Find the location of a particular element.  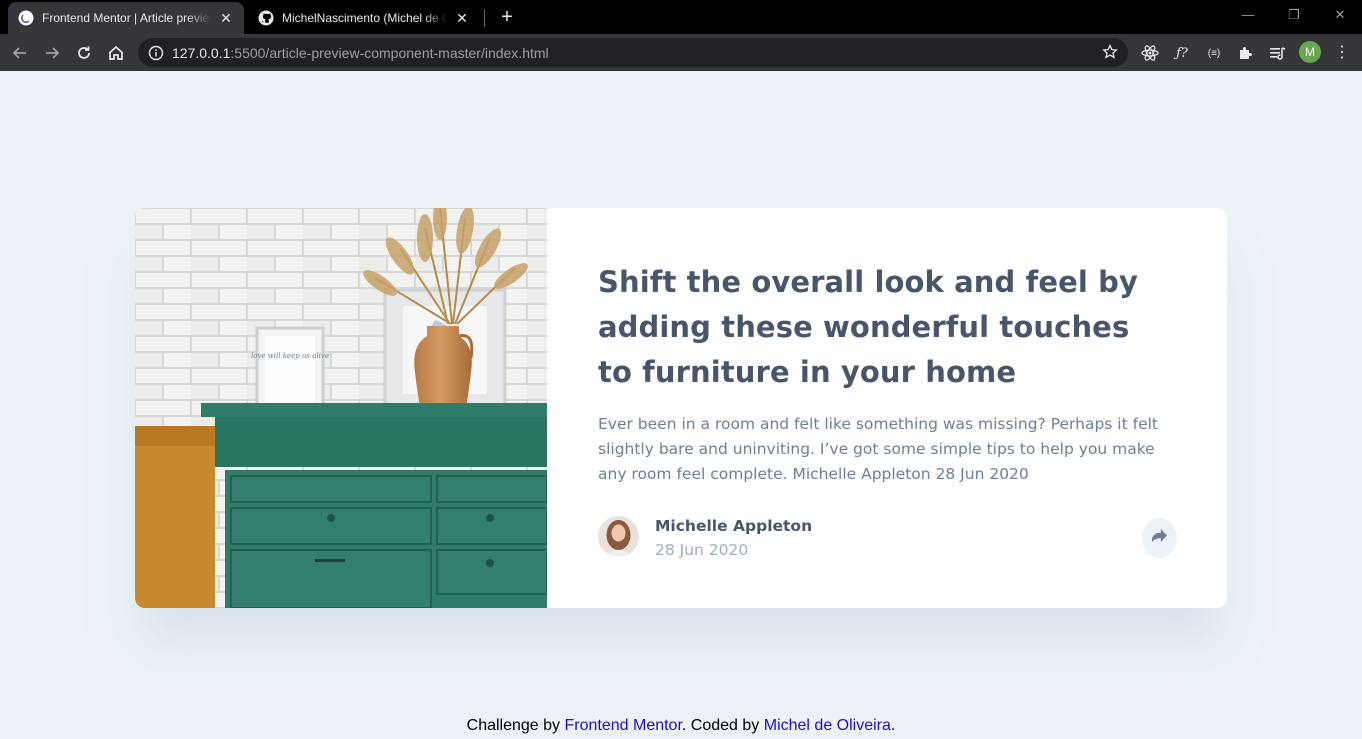

puzzle-icon is located at coordinates (1246, 53).